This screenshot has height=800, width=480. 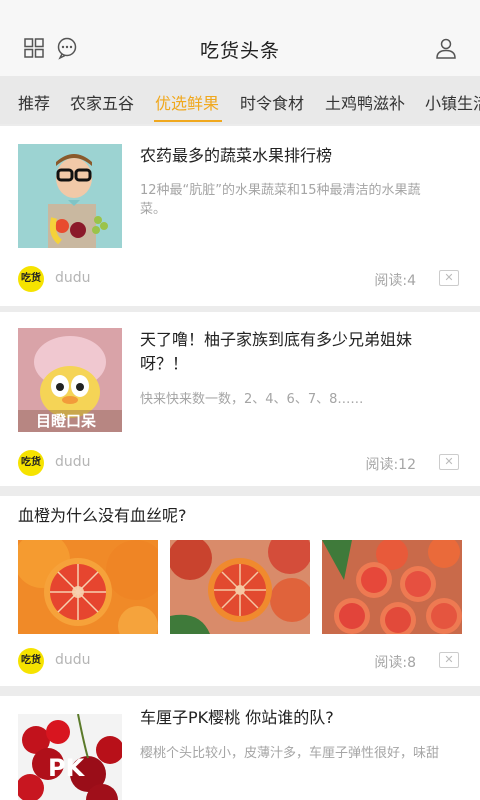 I want to click on article-title: 血橙为什么没有血丝呢?, so click(x=238, y=516).